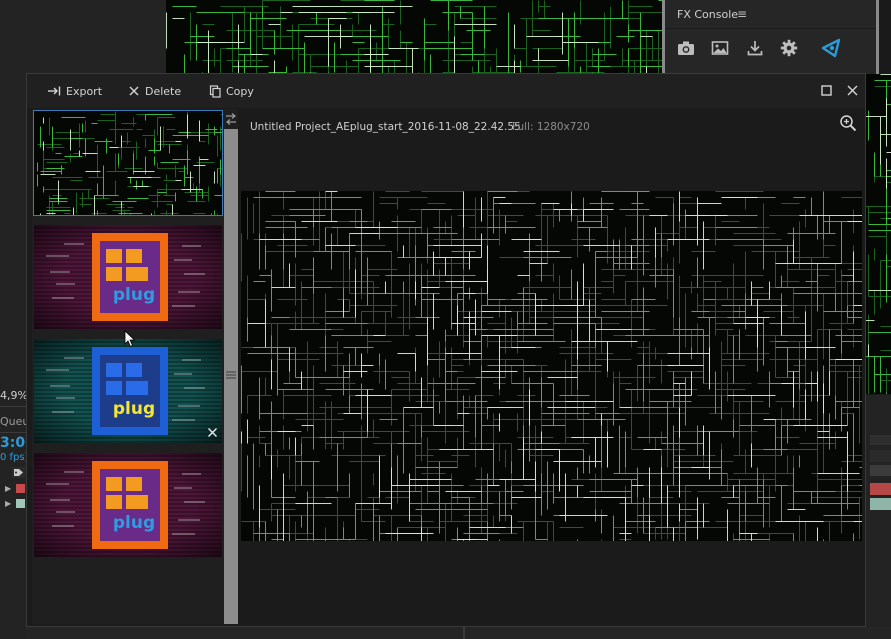 The width and height of the screenshot is (891, 639). I want to click on maximize-button, so click(826, 90).